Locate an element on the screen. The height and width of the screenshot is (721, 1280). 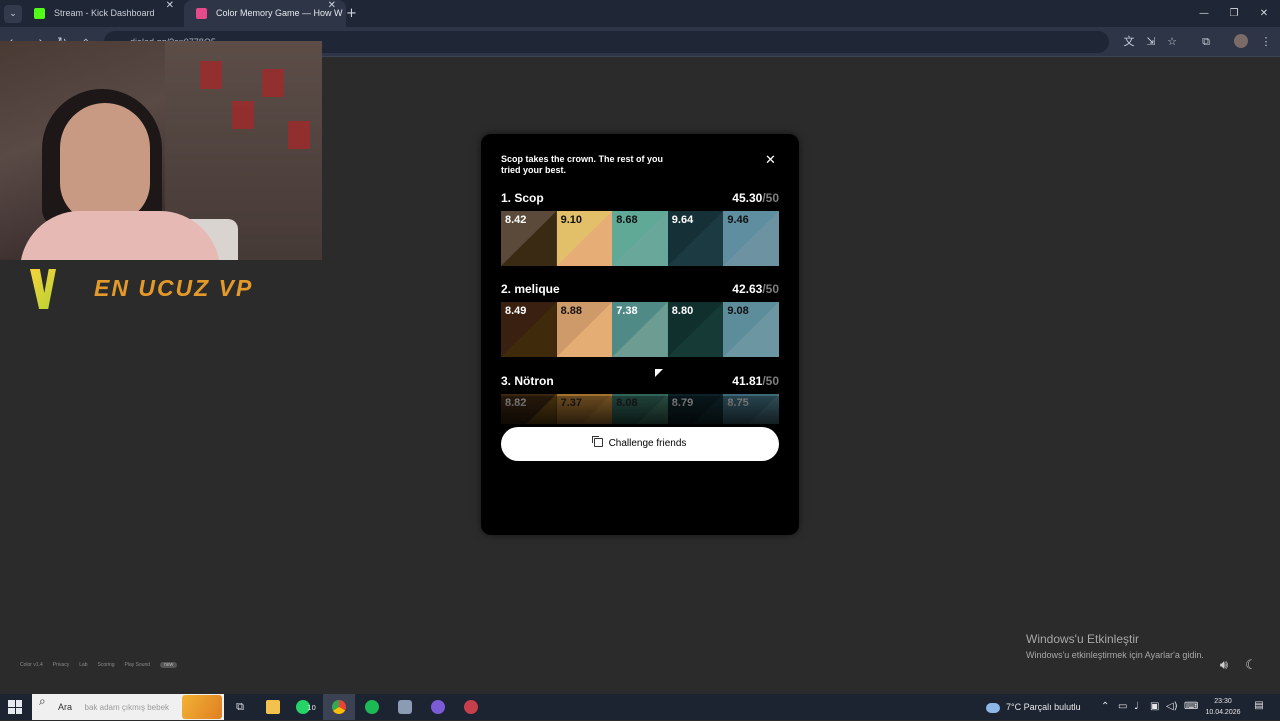
sound-icon: 🔊︎ is located at coordinates (1224, 666).